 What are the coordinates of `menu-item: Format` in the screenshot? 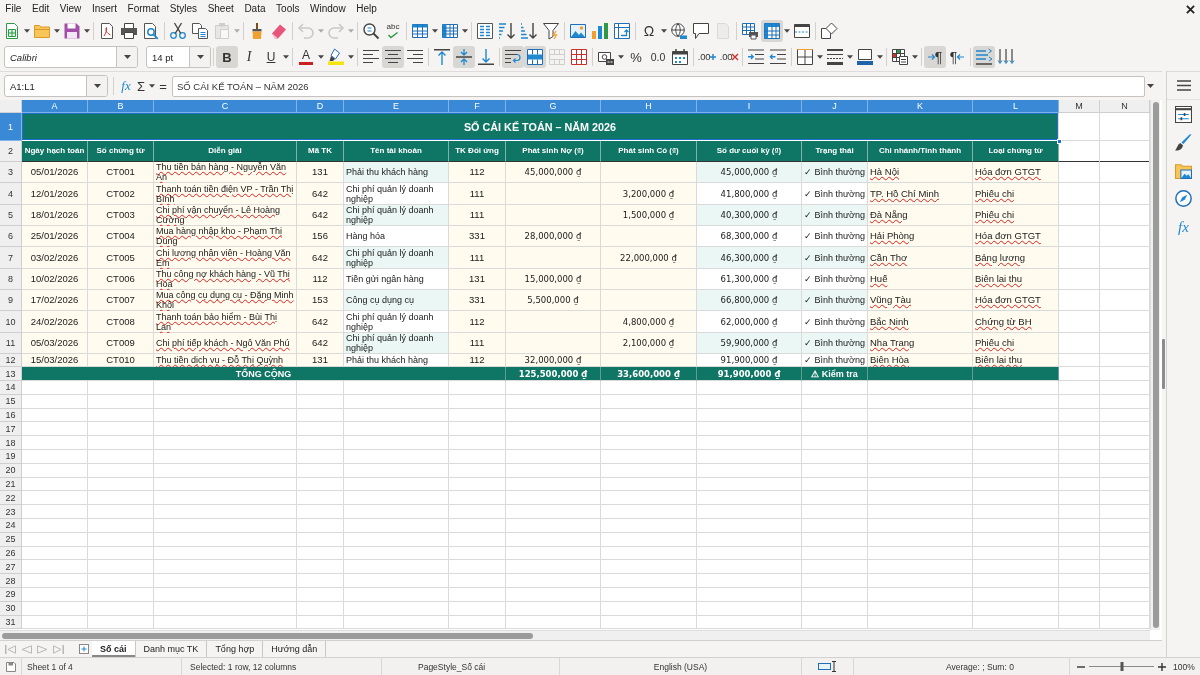 It's located at (143, 9).